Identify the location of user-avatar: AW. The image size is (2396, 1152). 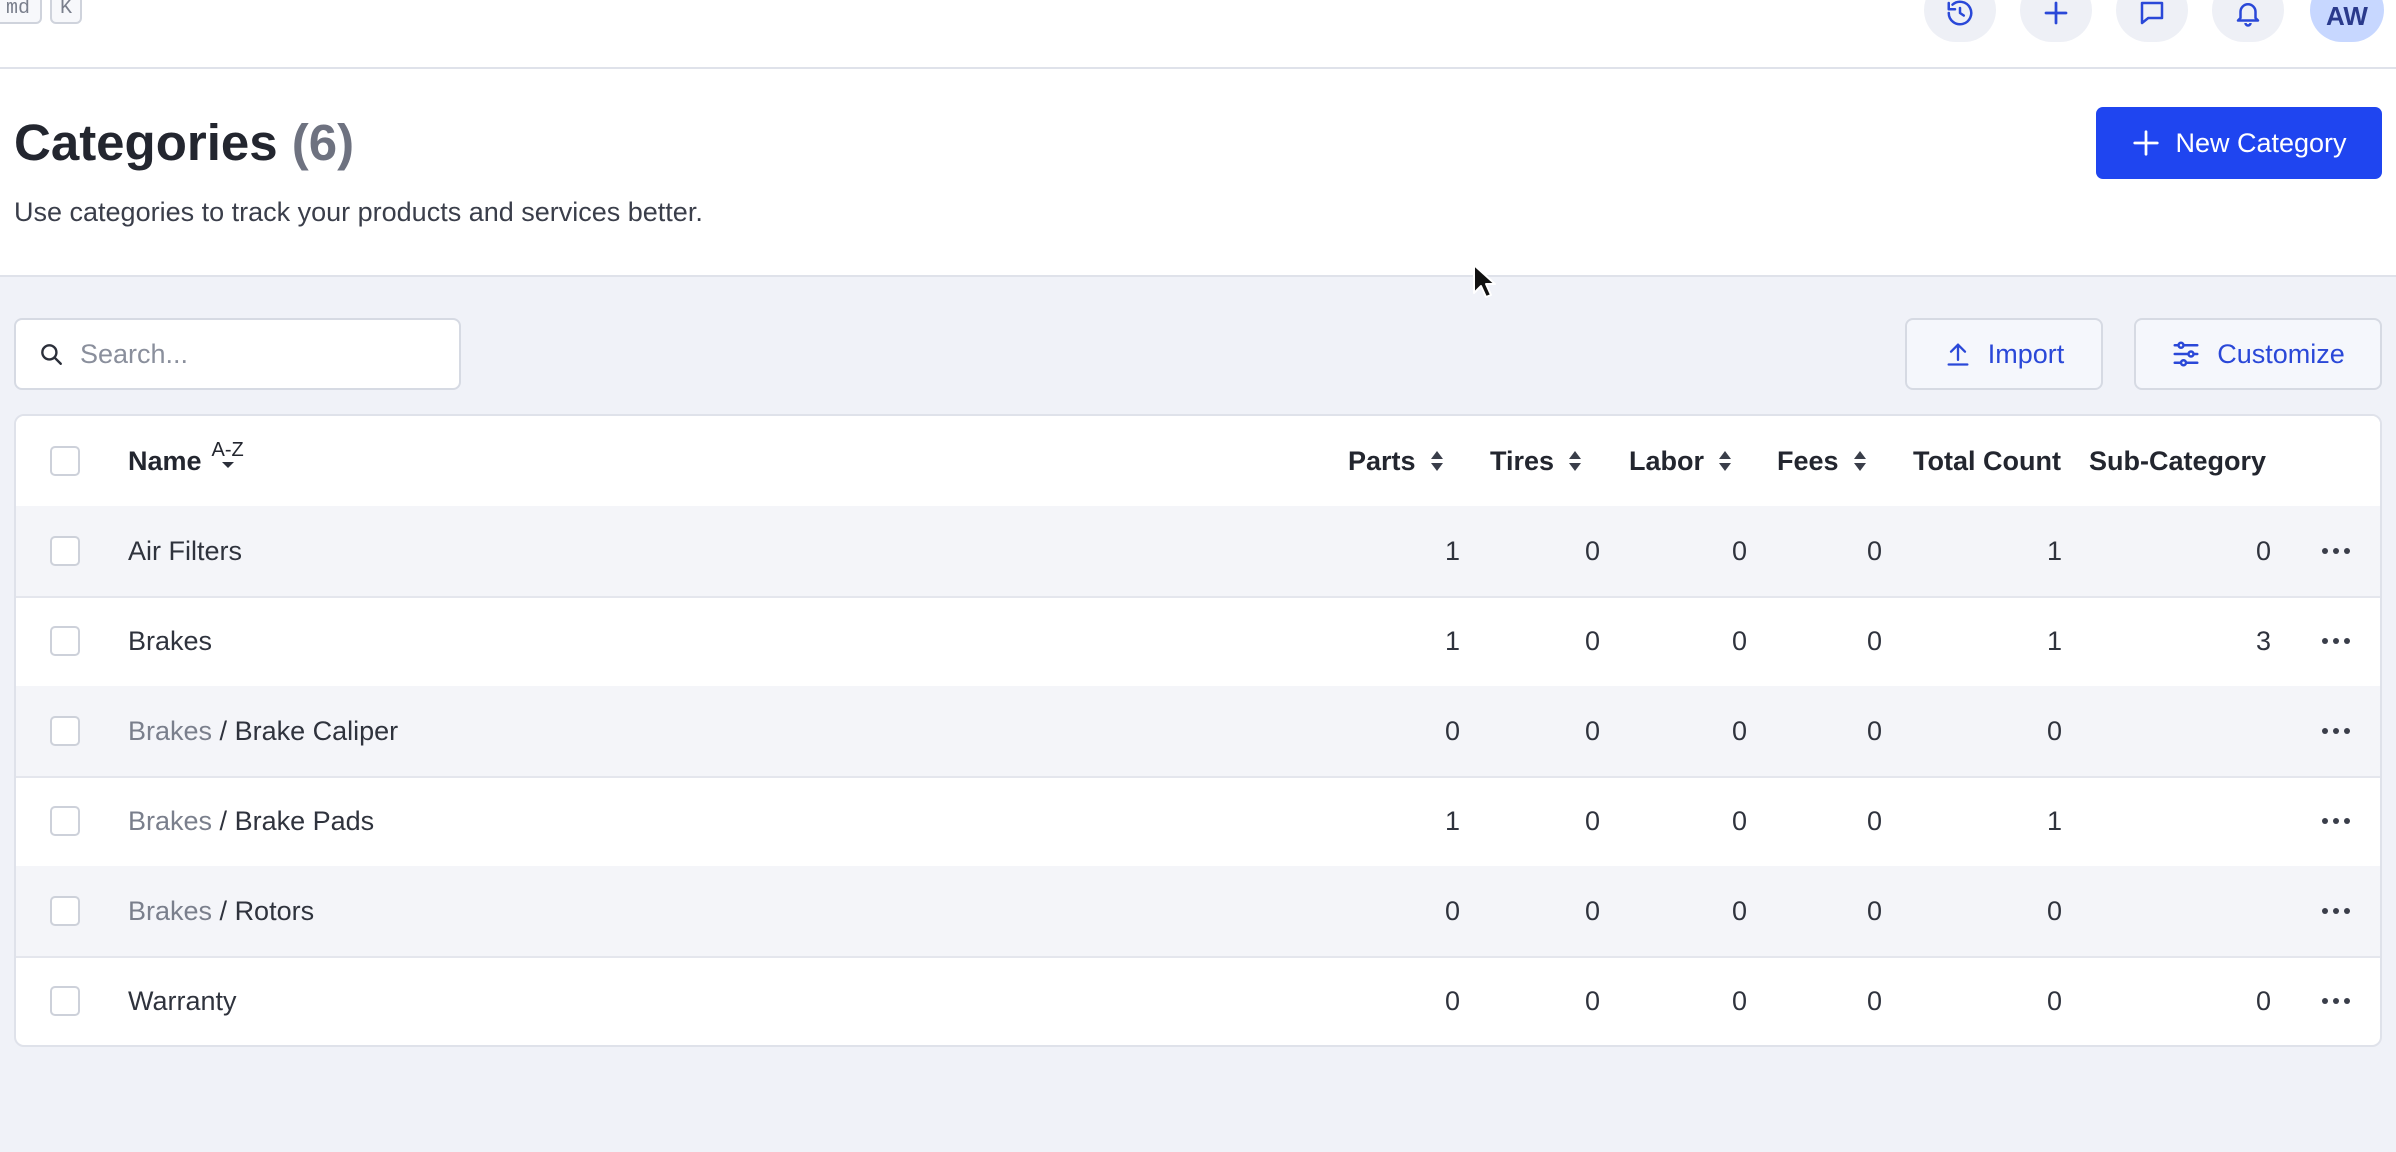
(2347, 21).